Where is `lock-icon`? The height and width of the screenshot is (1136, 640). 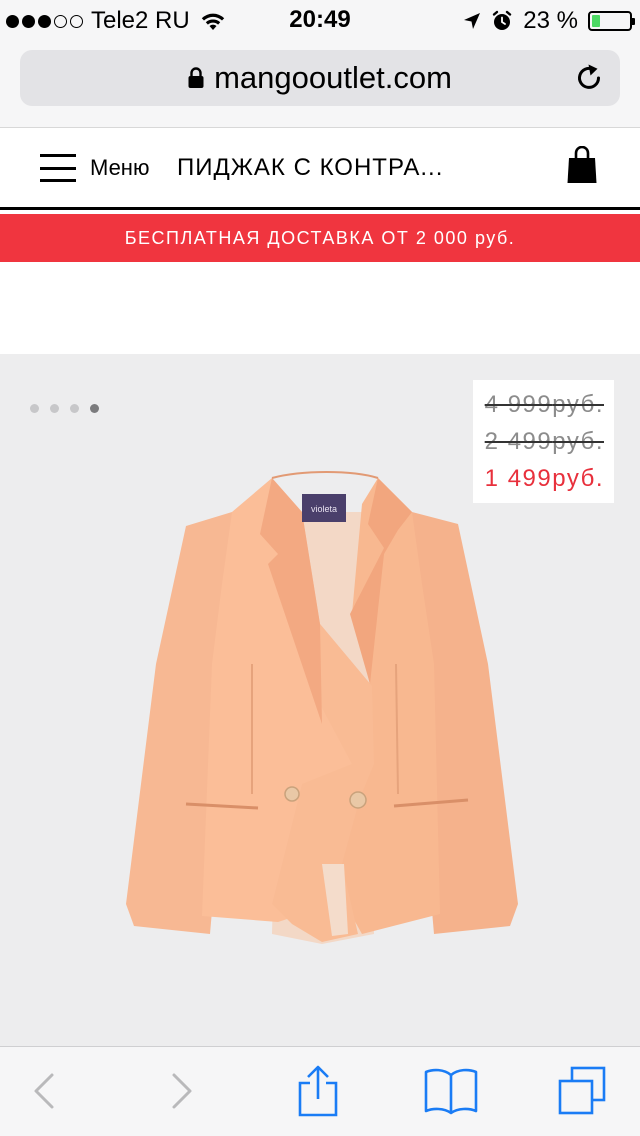
lock-icon is located at coordinates (196, 77).